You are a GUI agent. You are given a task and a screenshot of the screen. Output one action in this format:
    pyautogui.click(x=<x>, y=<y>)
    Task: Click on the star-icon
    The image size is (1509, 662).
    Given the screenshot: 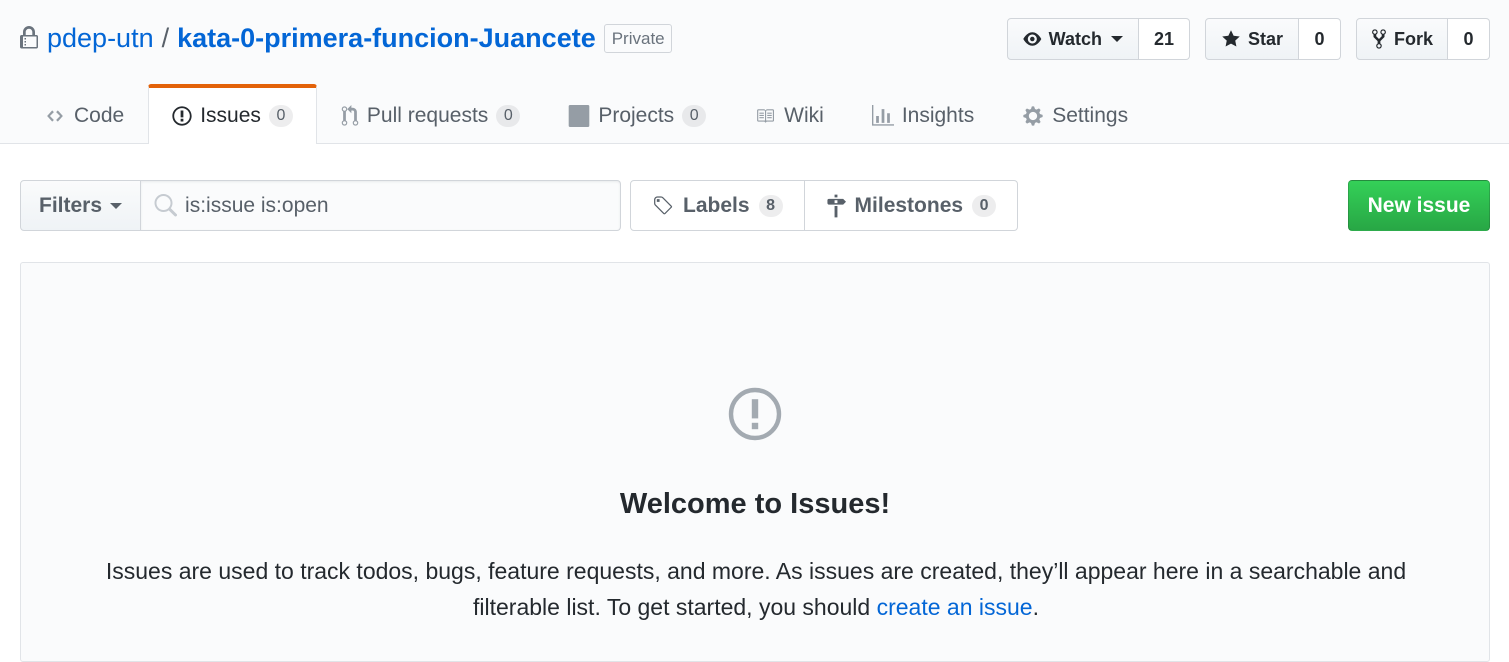 What is the action you would take?
    pyautogui.click(x=1231, y=38)
    